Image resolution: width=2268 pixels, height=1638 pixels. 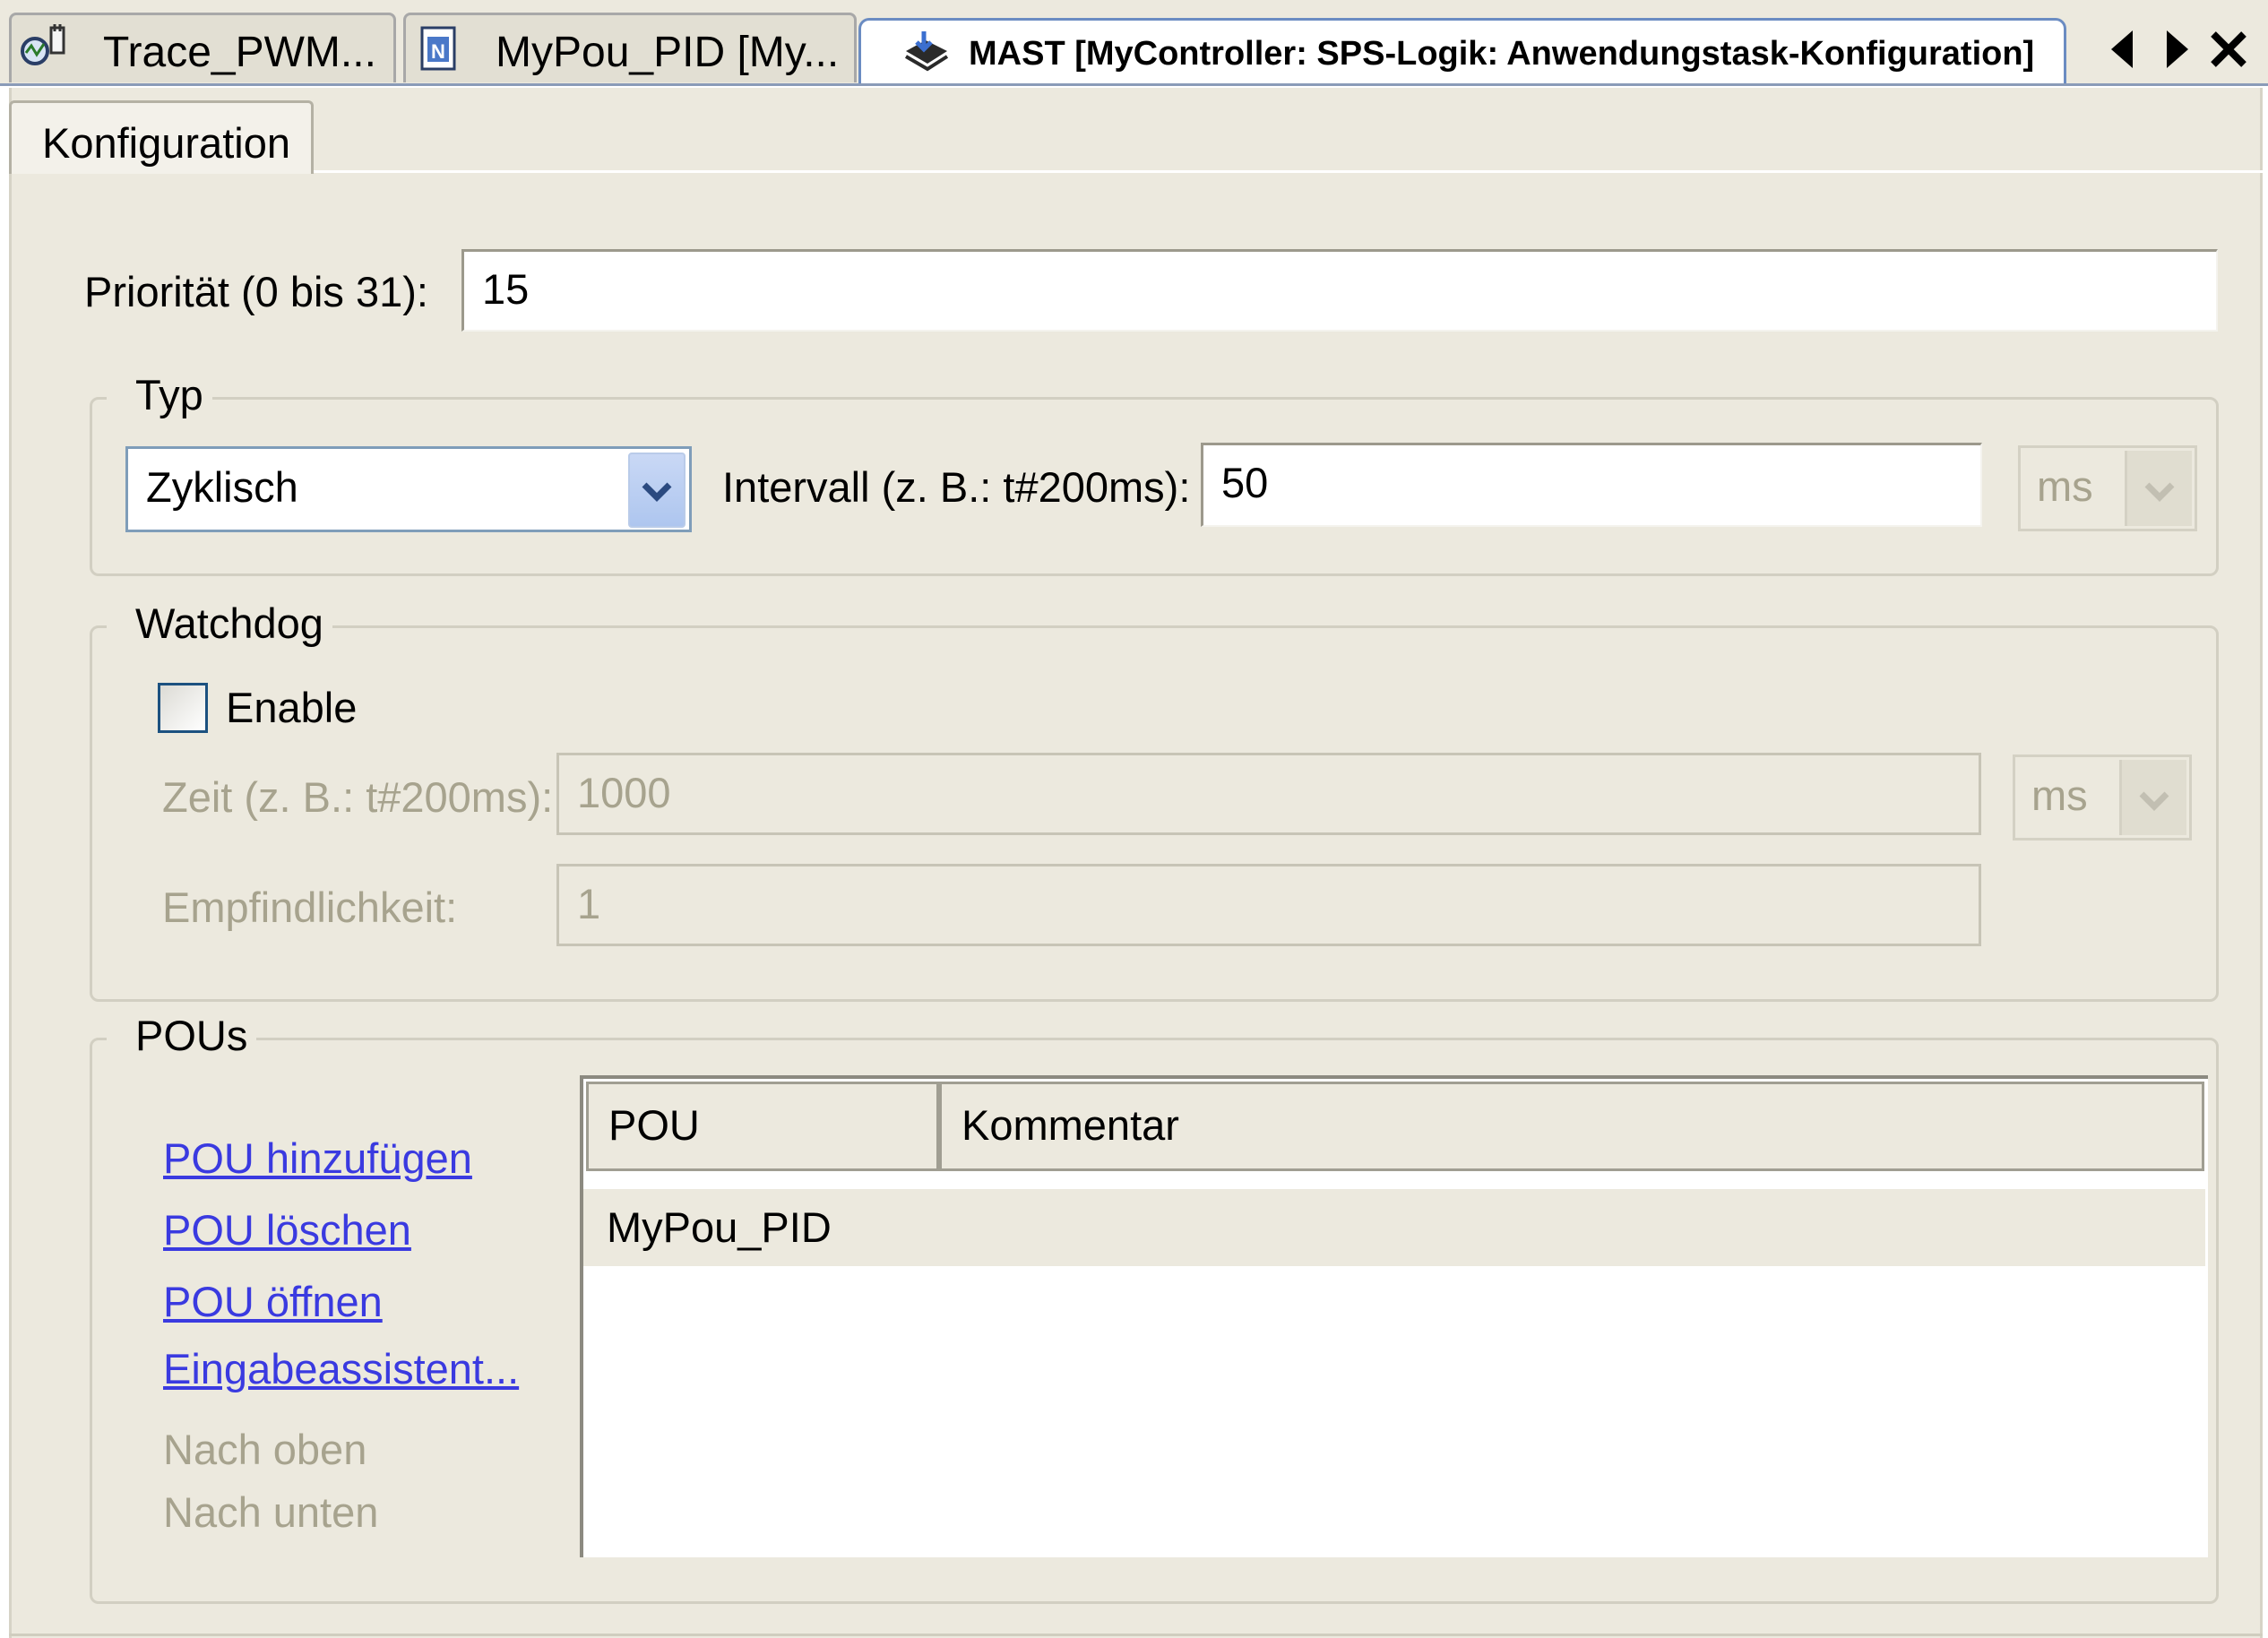 I want to click on add-pou-link: POU hinzufügen, so click(x=317, y=1159).